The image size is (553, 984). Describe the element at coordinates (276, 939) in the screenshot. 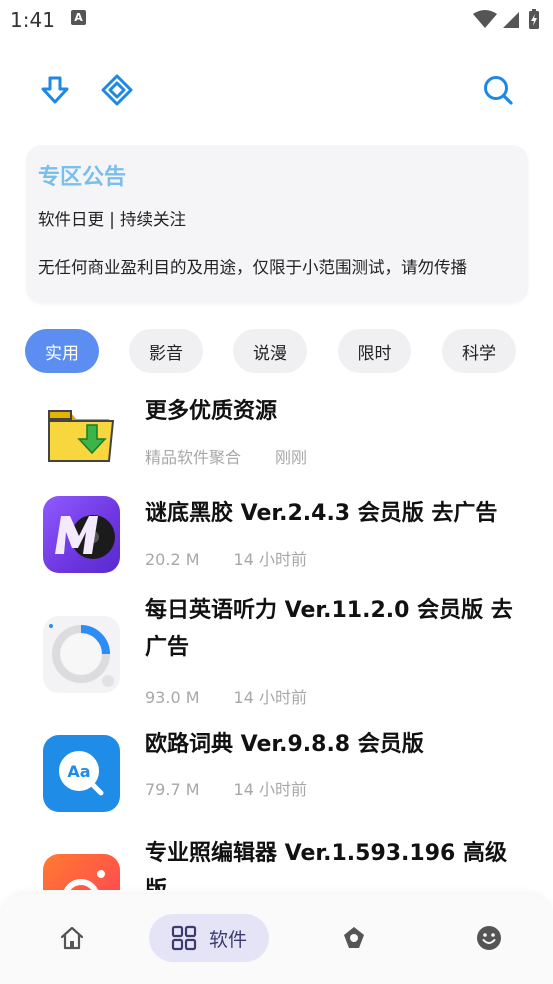

I see `bottom-nav: 软件` at that location.